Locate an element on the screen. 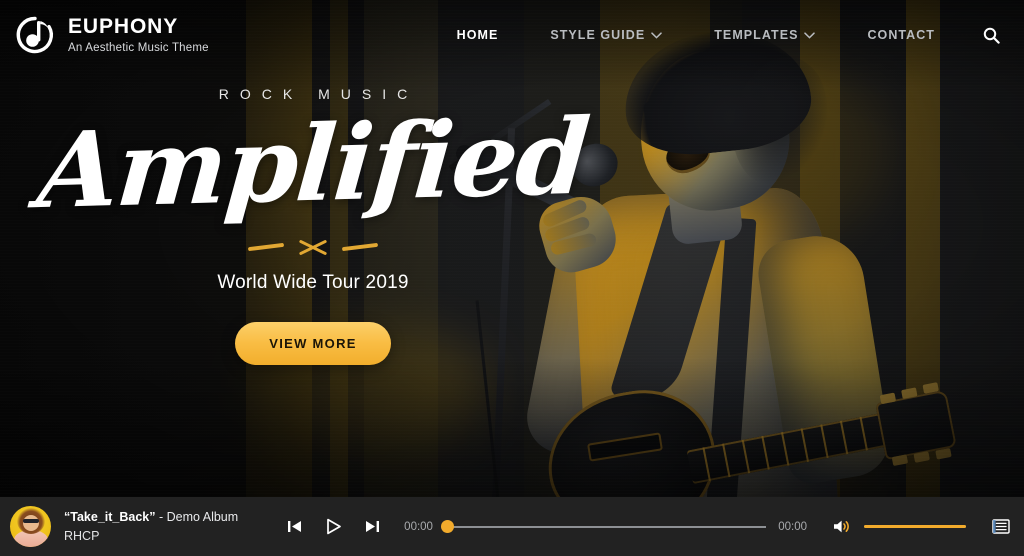  nav-label: STYLE GUIDE is located at coordinates (598, 35).